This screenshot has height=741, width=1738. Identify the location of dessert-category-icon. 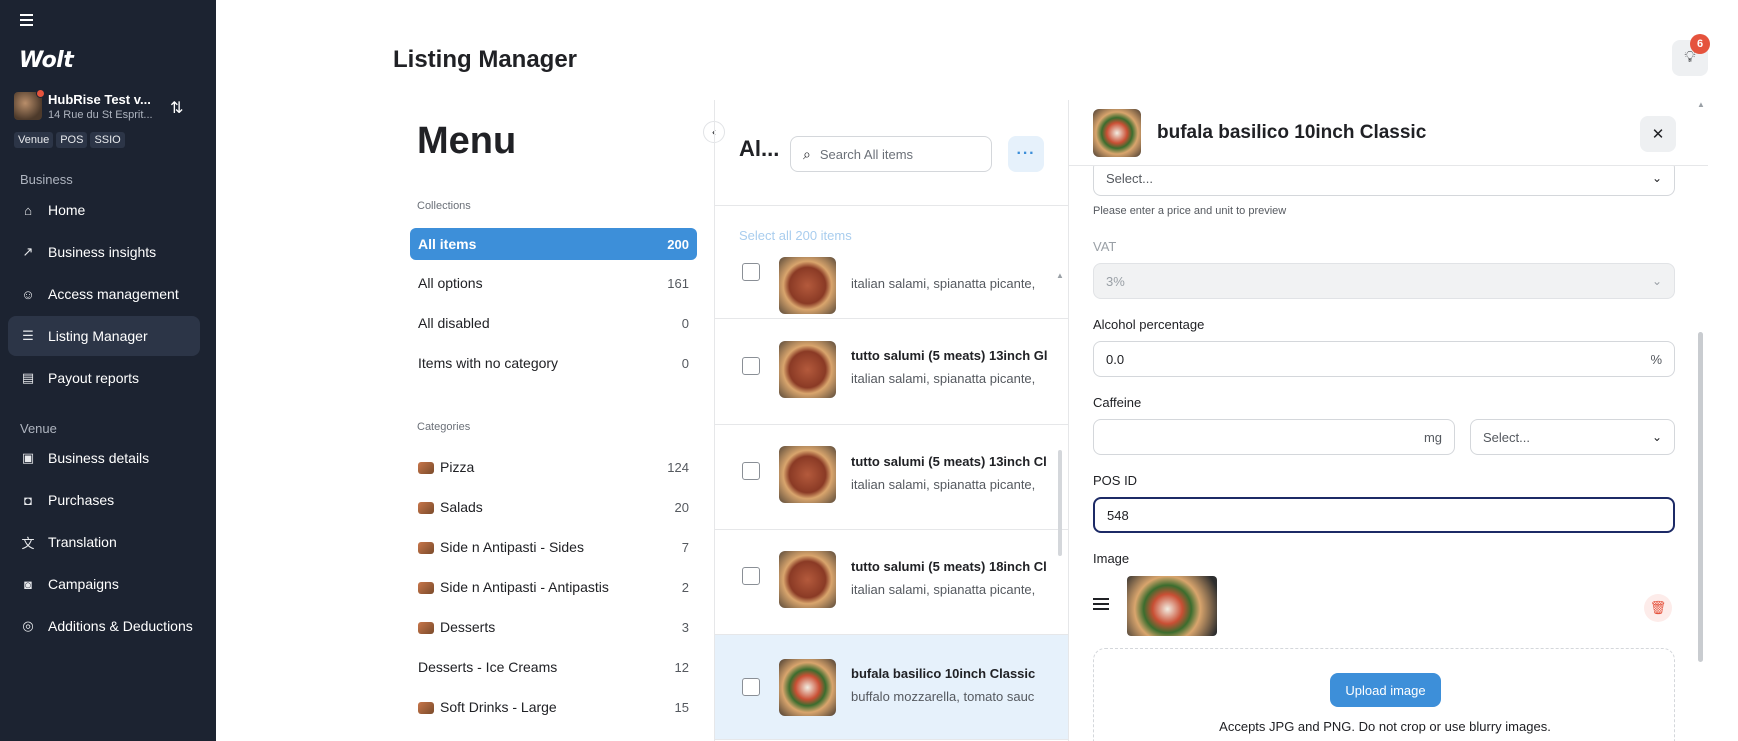
(426, 628).